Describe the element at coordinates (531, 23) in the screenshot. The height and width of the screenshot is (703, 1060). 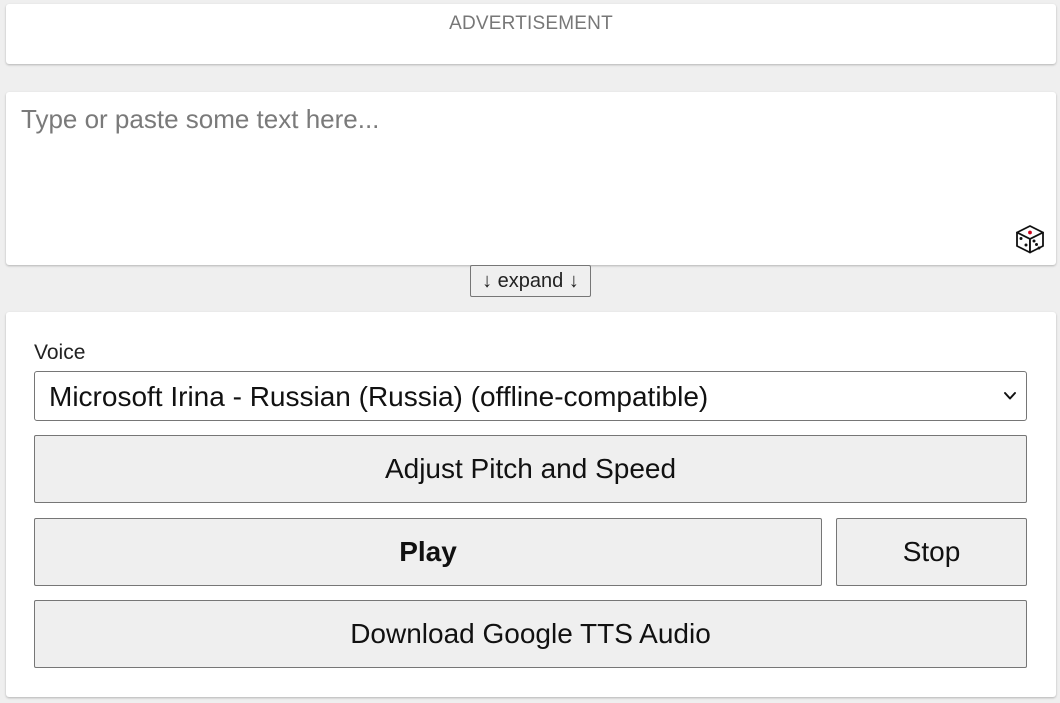
I see `advertisement-label: ADVERTISEMENT` at that location.